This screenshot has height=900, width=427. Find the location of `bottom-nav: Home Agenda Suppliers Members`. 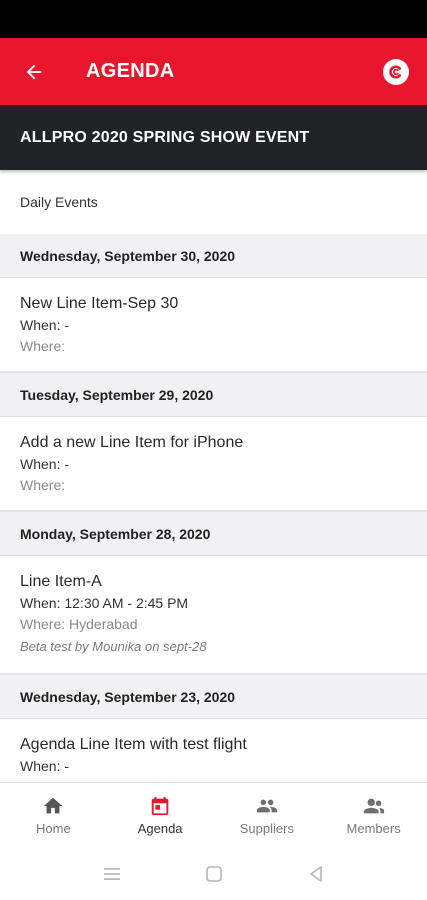

bottom-nav: Home Agenda Suppliers Members is located at coordinates (213, 815).